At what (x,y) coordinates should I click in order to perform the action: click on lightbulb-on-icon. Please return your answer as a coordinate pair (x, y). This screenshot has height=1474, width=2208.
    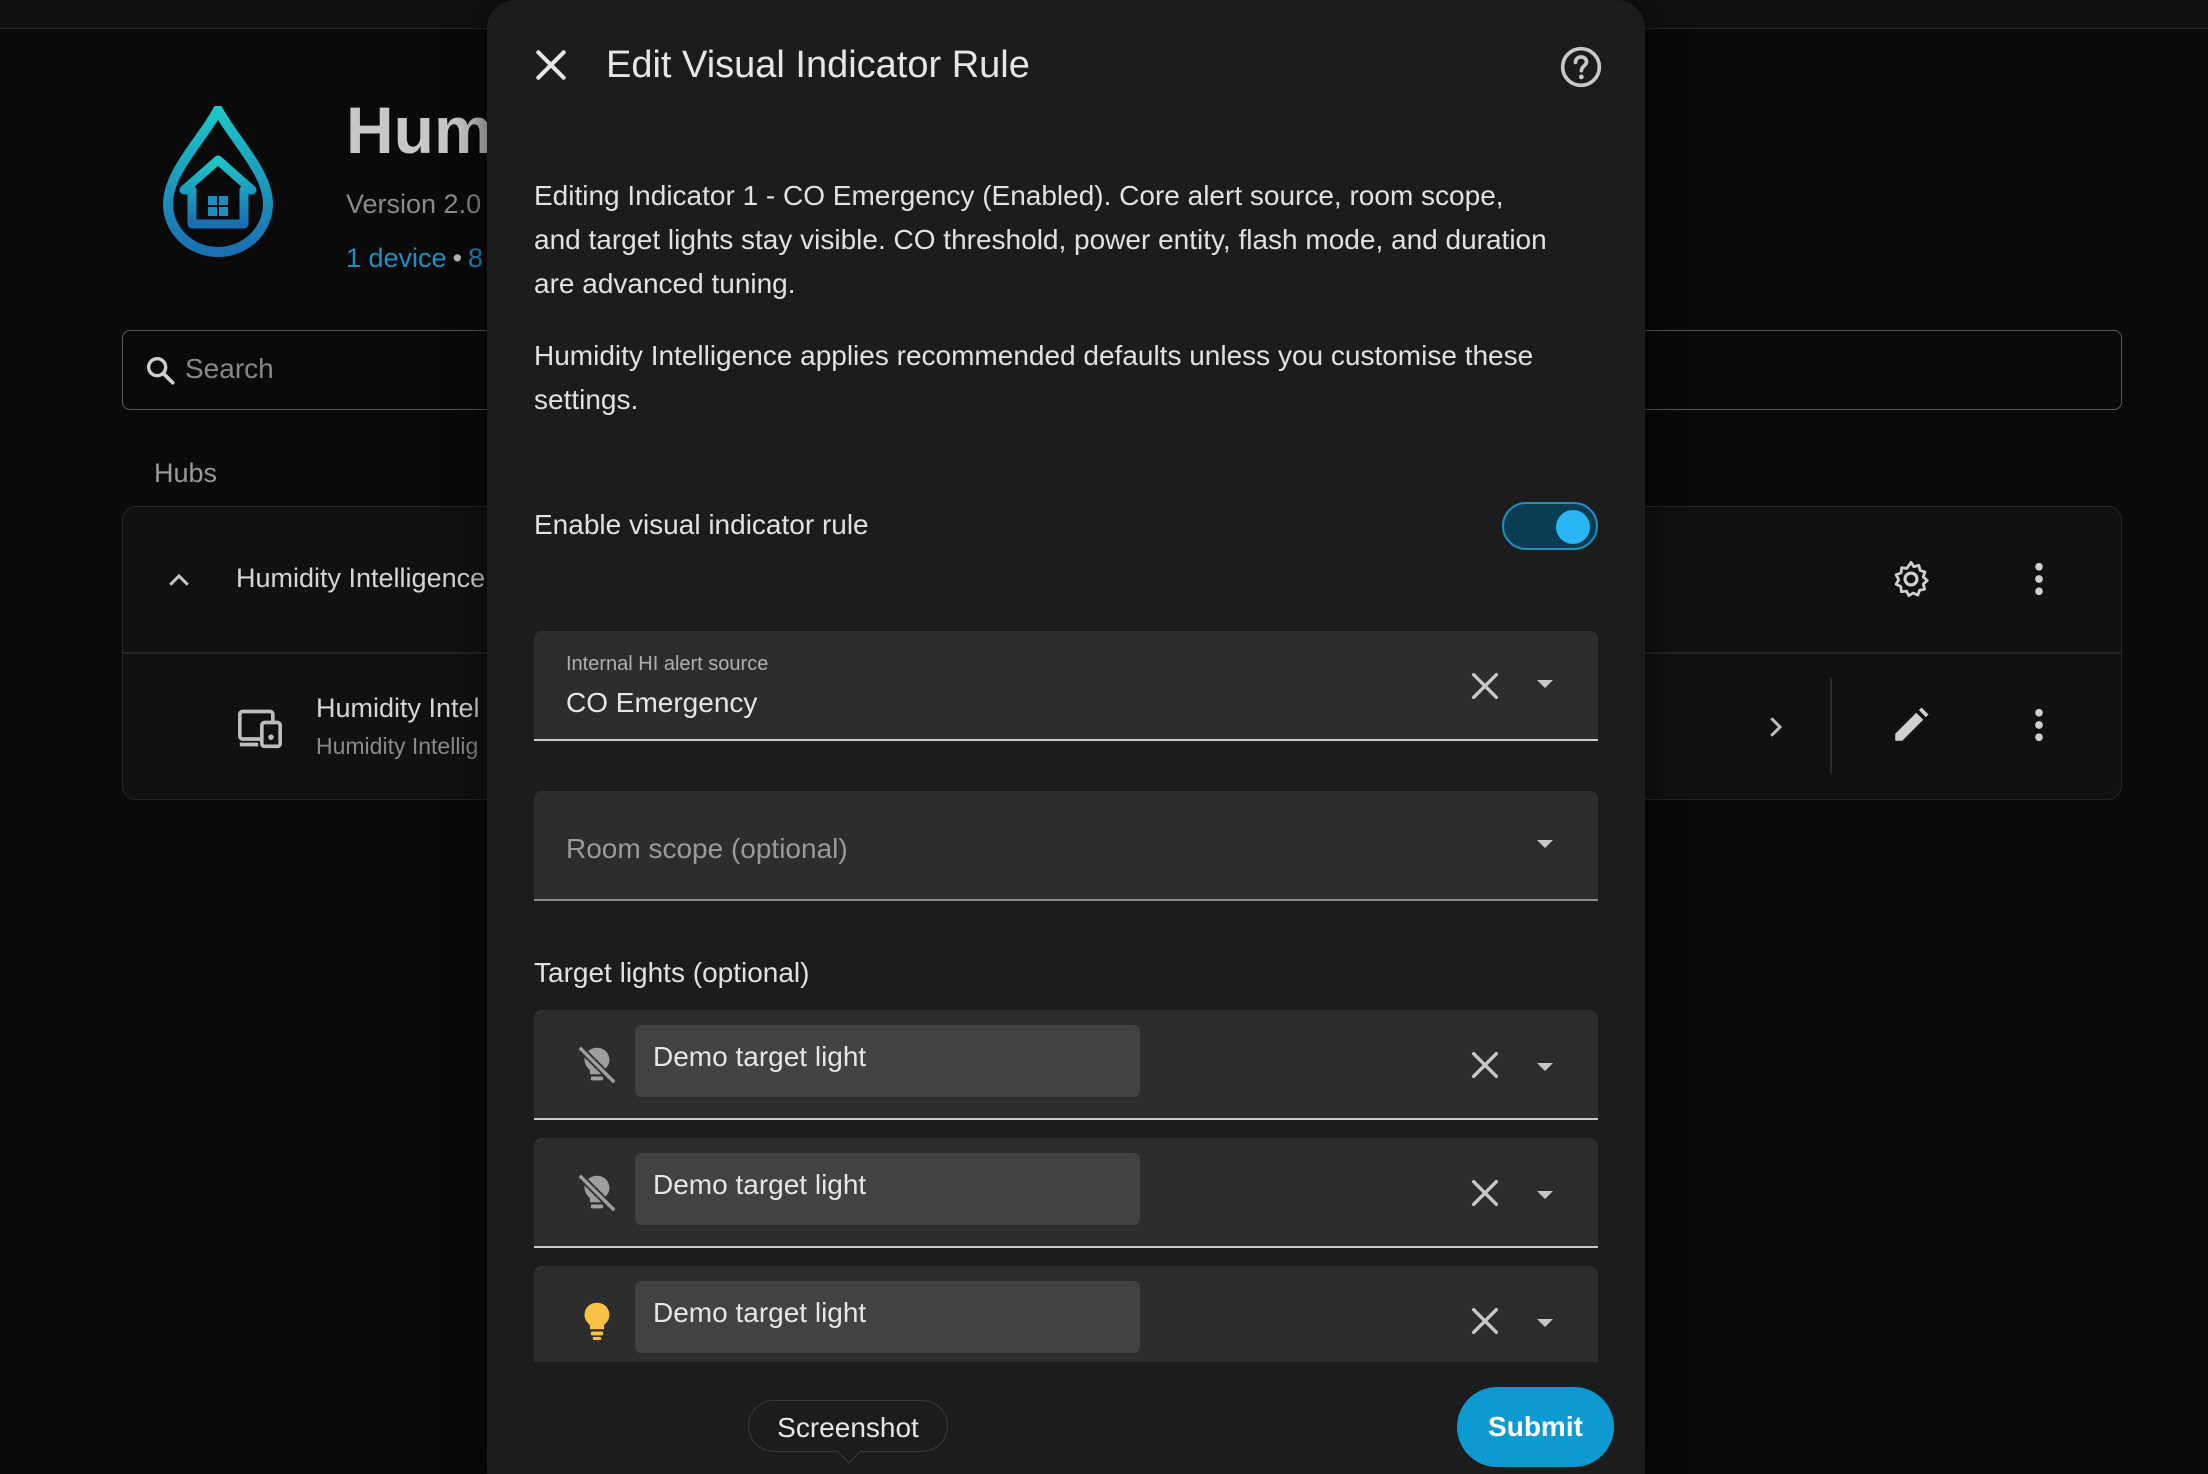
    Looking at the image, I should click on (597, 1321).